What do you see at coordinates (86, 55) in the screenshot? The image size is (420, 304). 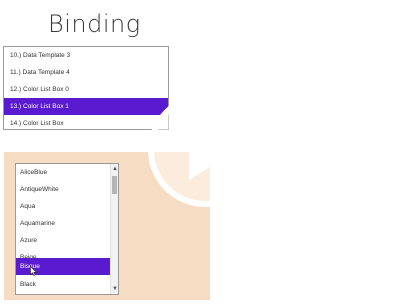 I see `nav-item-data-template-3: 10.) Data Template 3` at bounding box center [86, 55].